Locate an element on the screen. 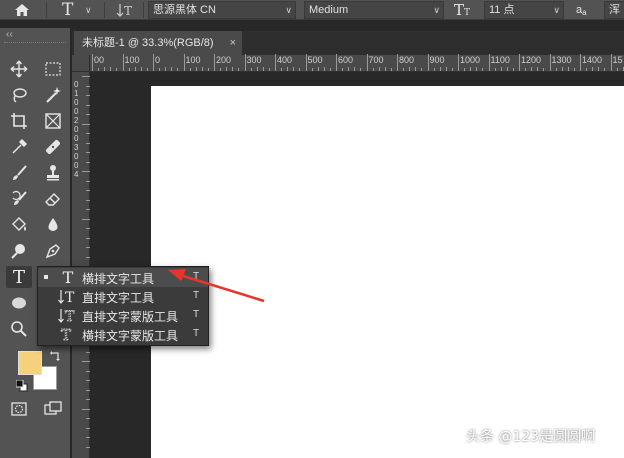  quick-mask-icon is located at coordinates (19, 409).